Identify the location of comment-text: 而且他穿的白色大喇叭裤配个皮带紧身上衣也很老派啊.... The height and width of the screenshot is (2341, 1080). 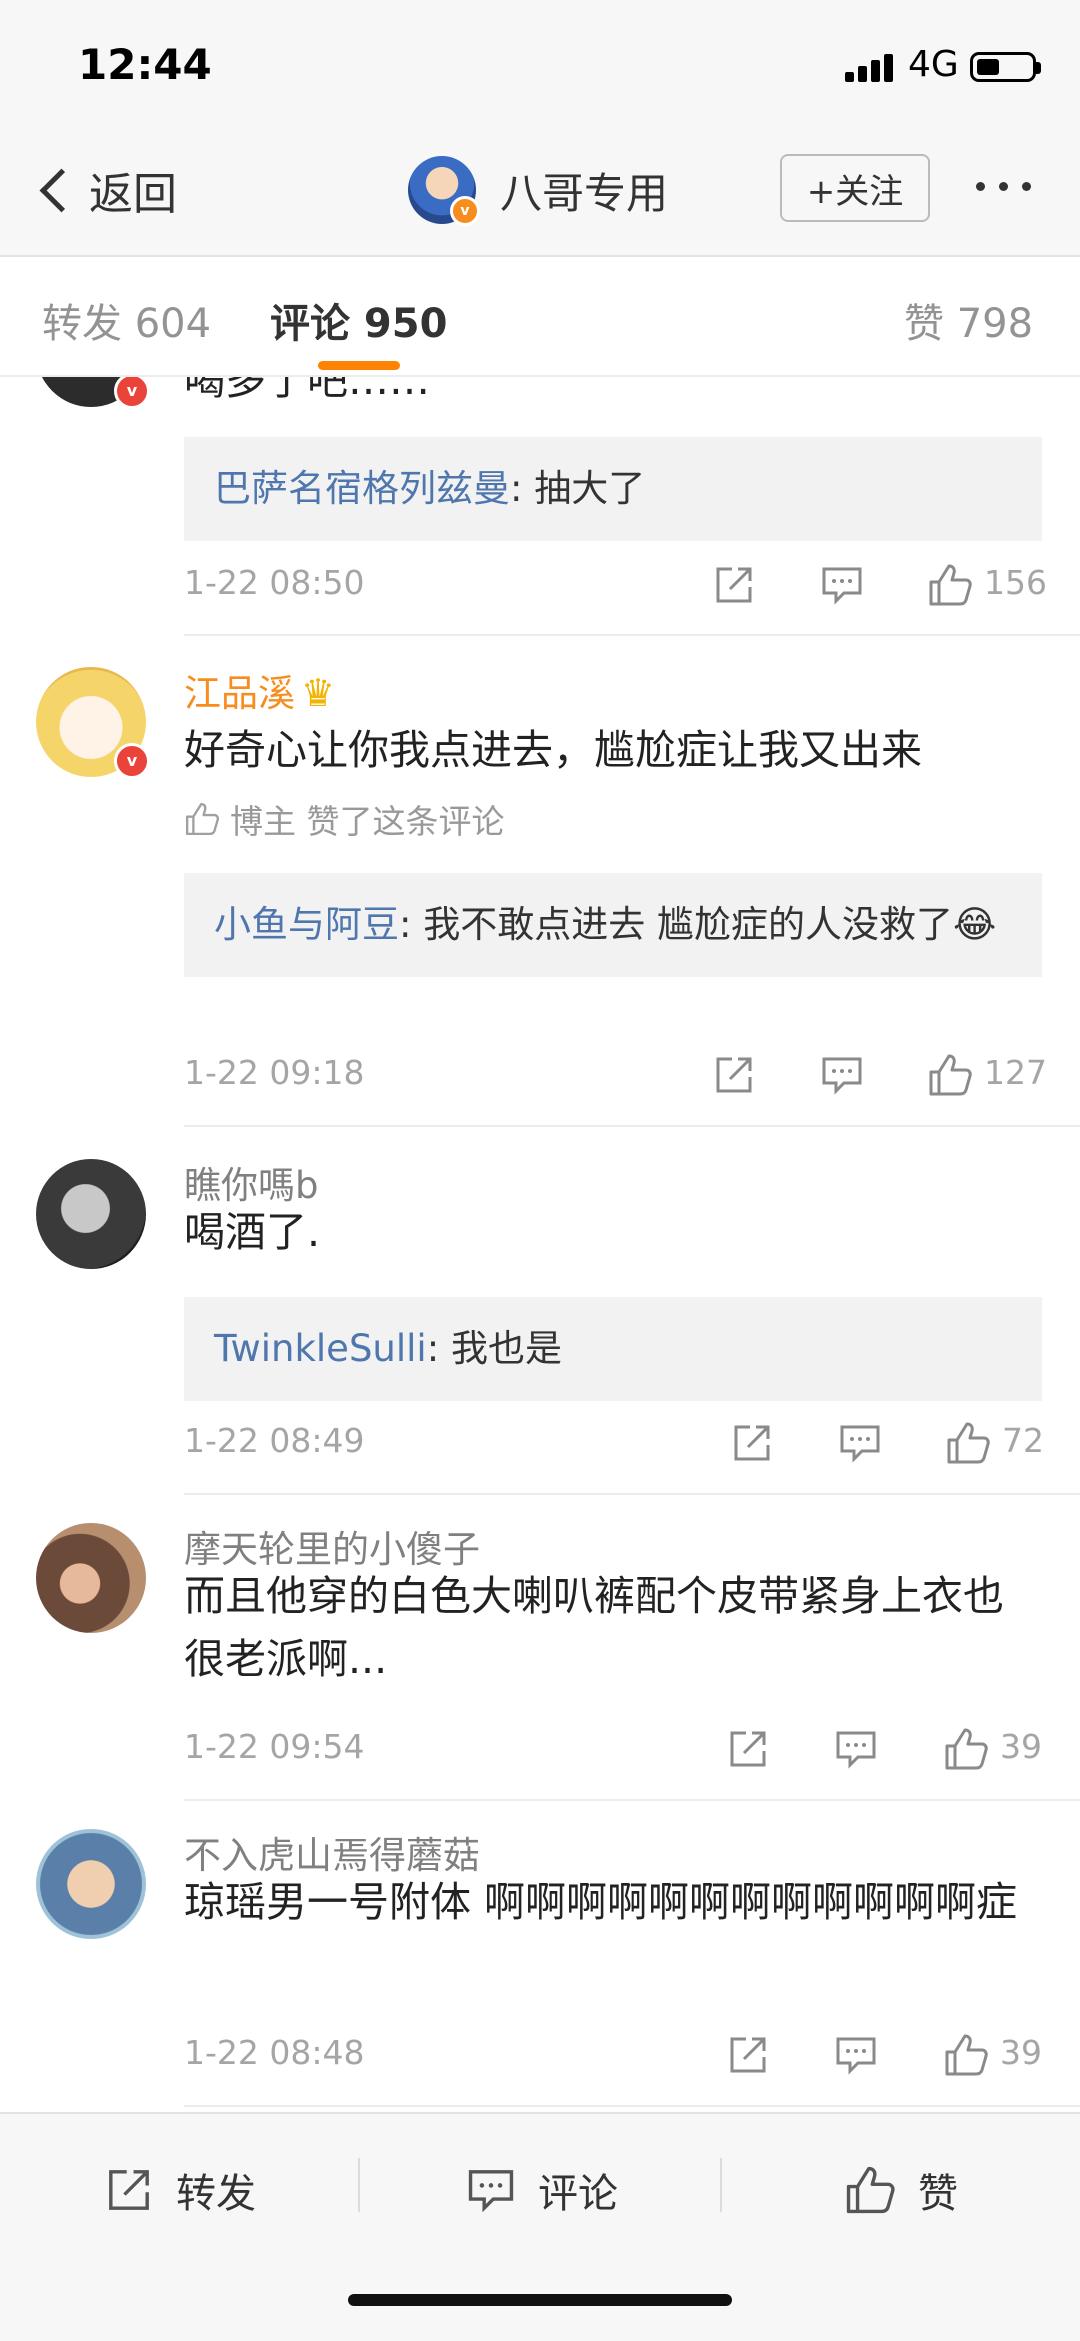
(594, 1627).